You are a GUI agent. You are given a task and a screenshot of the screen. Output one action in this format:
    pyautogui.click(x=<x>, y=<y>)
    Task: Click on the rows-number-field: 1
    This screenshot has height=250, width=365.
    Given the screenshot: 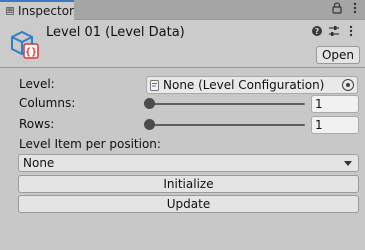 What is the action you would take?
    pyautogui.click(x=335, y=125)
    